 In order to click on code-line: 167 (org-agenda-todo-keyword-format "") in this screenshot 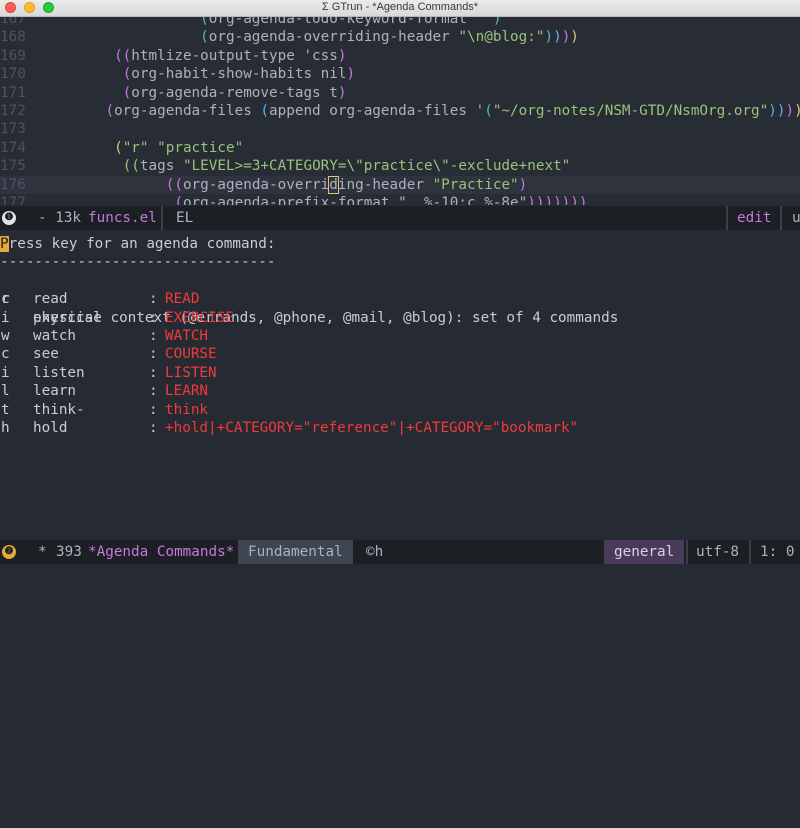, I will do `click(400, 22)`.